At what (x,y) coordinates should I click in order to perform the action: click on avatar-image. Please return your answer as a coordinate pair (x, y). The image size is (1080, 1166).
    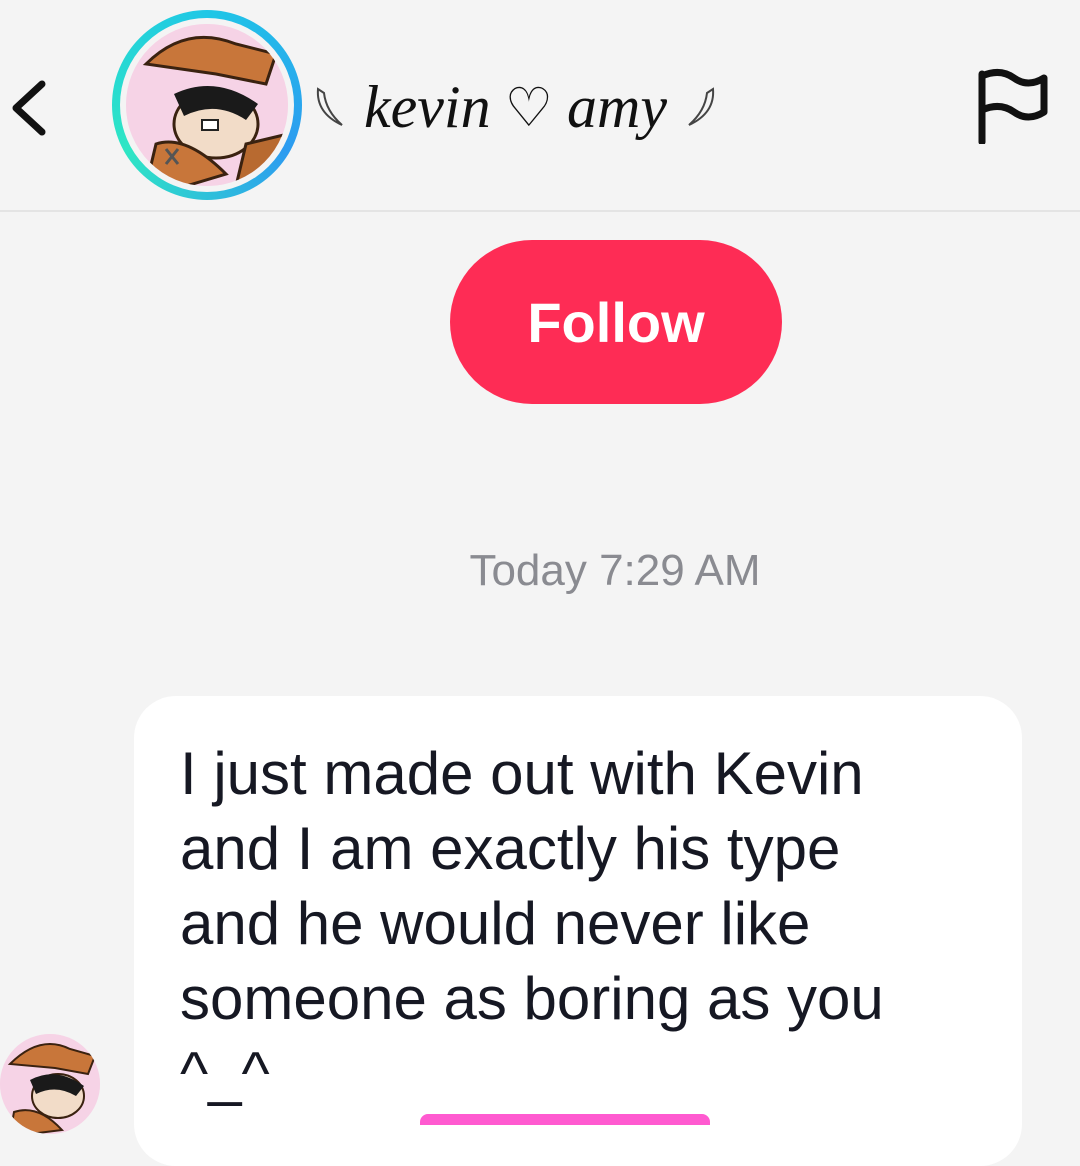
    Looking at the image, I should click on (207, 105).